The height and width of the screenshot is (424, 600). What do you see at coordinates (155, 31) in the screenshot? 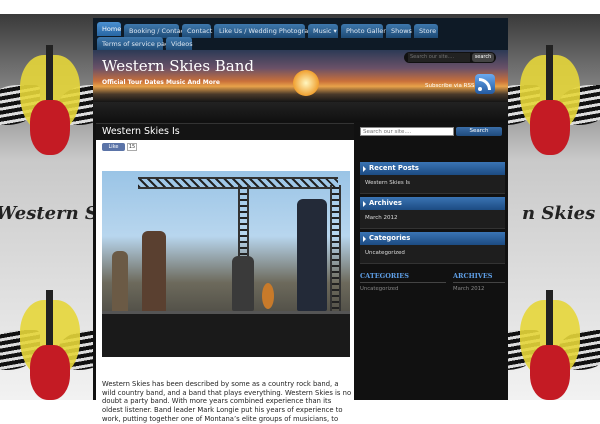
I see `nav-booking-contact: Booking / Contact` at bounding box center [155, 31].